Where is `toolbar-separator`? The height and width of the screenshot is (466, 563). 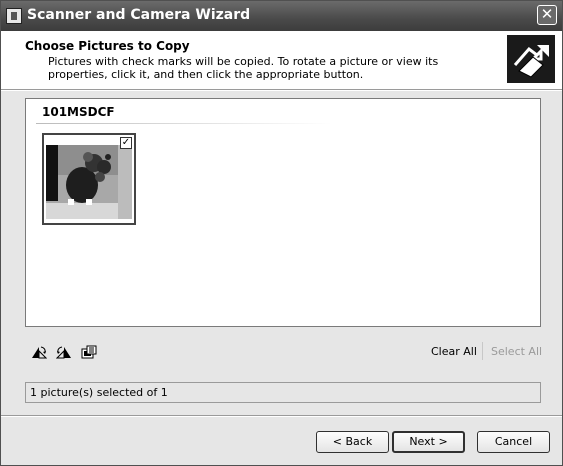
toolbar-separator is located at coordinates (482, 351).